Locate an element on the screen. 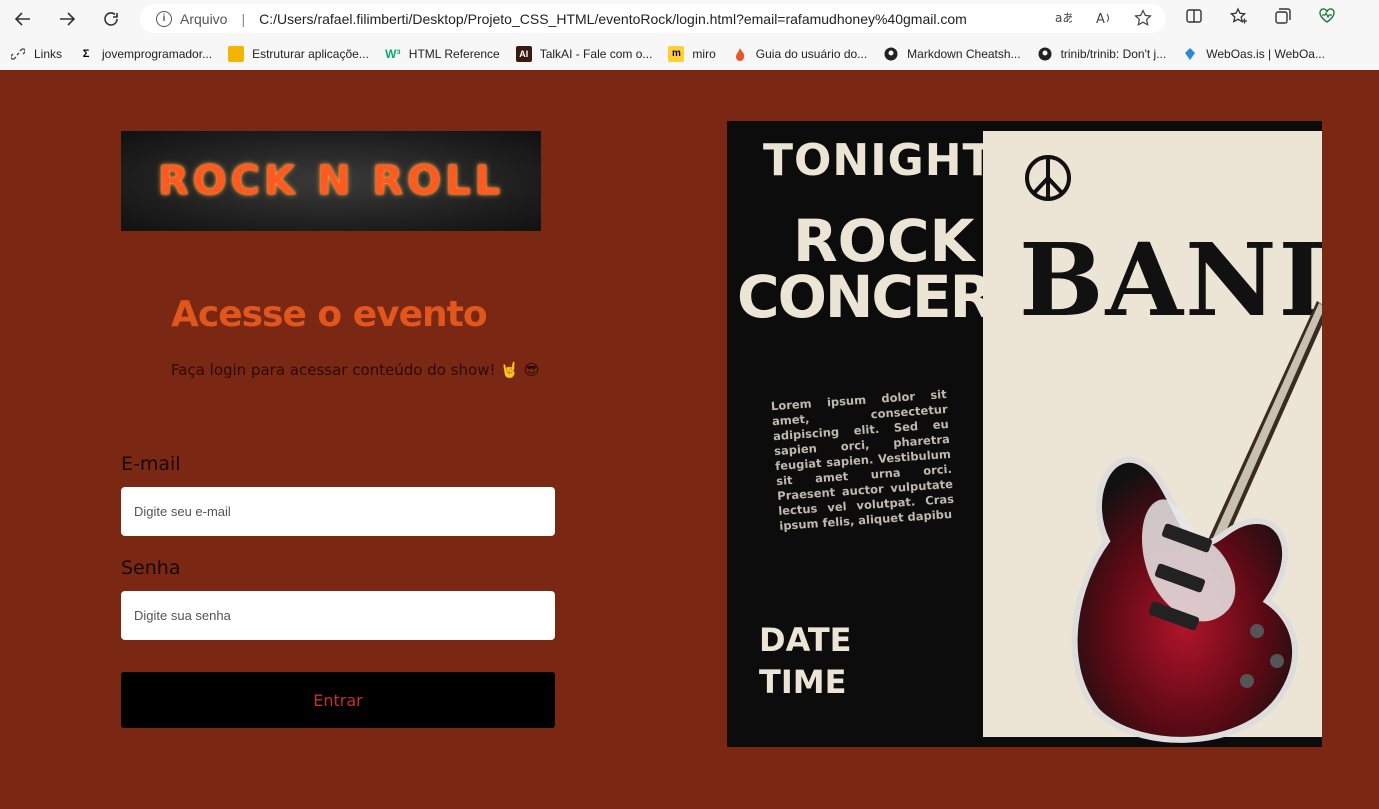 This screenshot has width=1379, height=809. rock-n-roll-logo: ROCK N ROLL is located at coordinates (331, 181).